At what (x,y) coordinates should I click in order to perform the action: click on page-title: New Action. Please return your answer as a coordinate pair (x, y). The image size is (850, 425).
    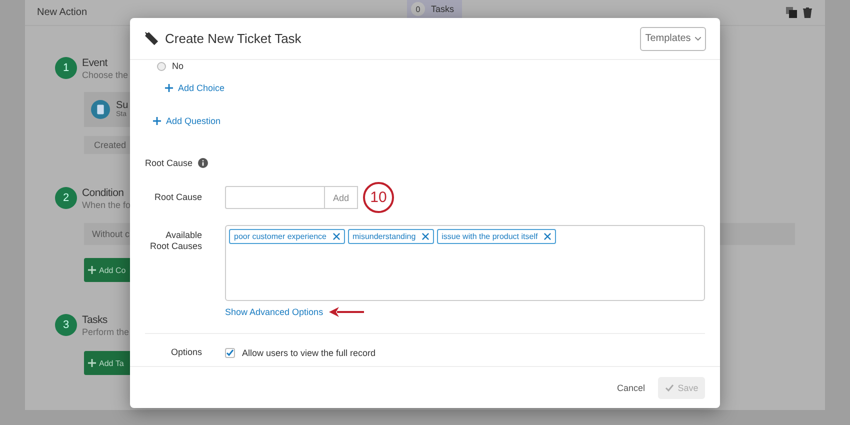
    Looking at the image, I should click on (62, 12).